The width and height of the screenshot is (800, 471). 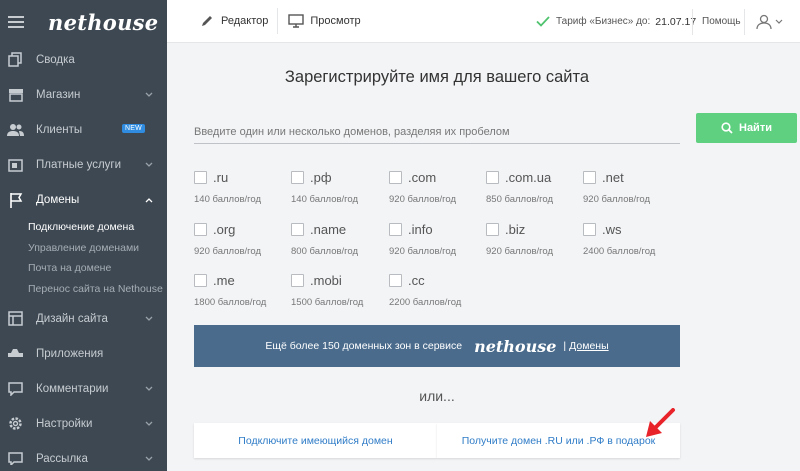 What do you see at coordinates (97, 268) in the screenshot?
I see `subnav-domain-mail: Почта на домене` at bounding box center [97, 268].